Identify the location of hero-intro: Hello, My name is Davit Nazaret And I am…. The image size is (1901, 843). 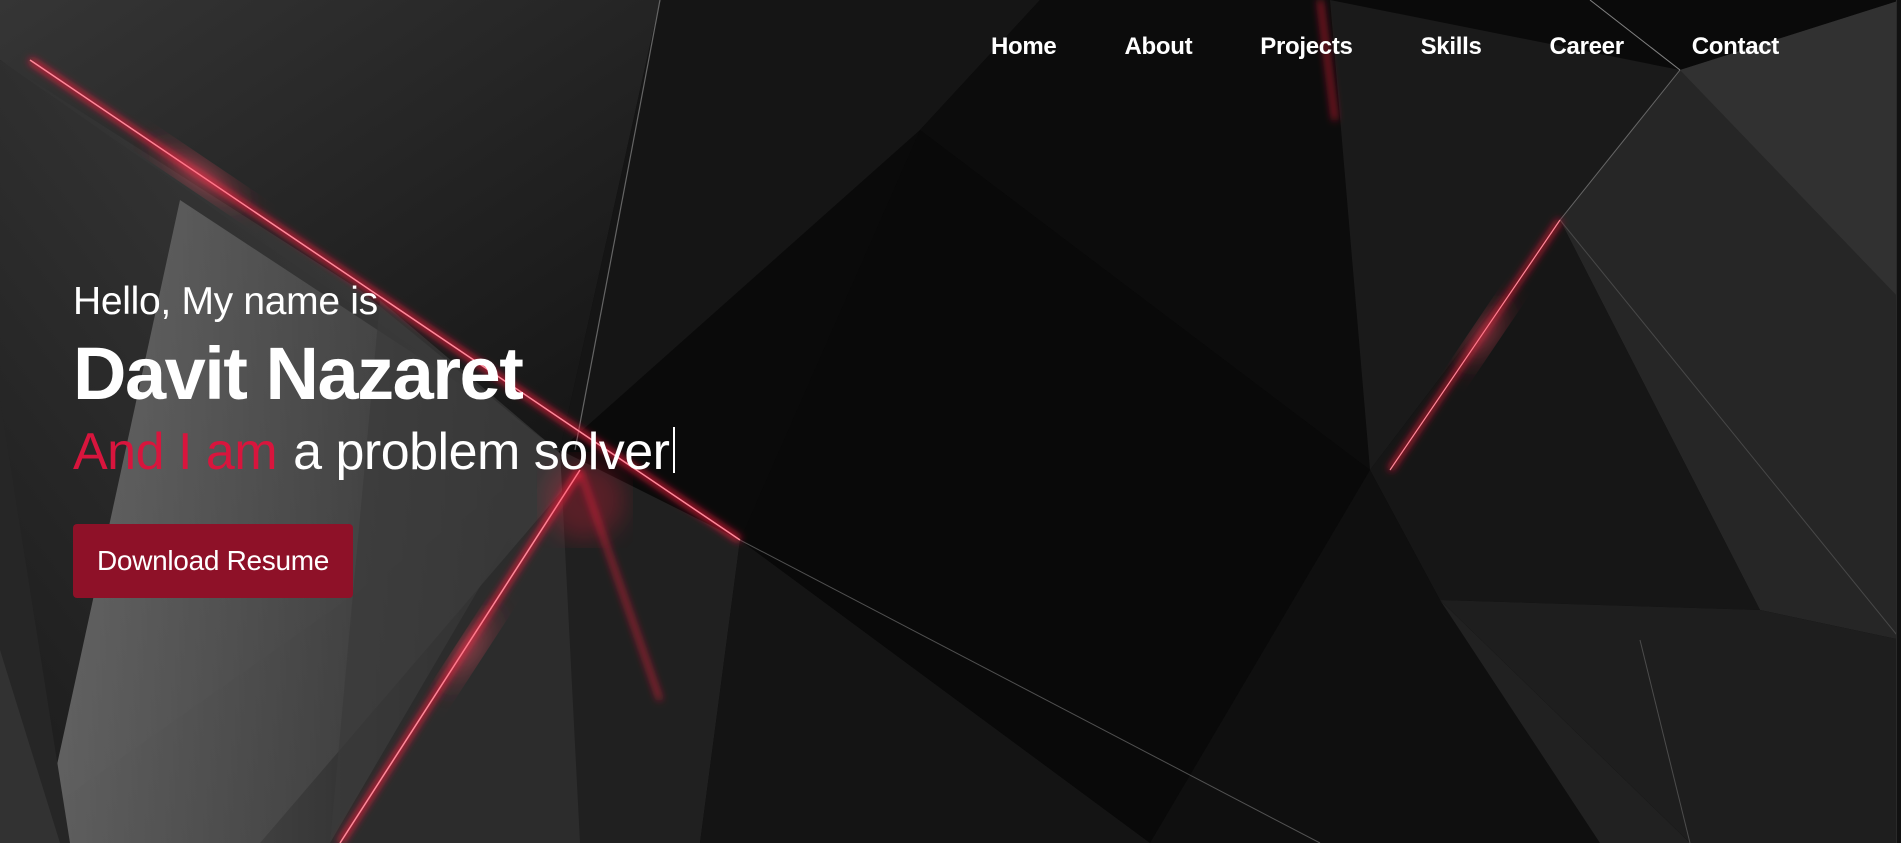
(374, 438).